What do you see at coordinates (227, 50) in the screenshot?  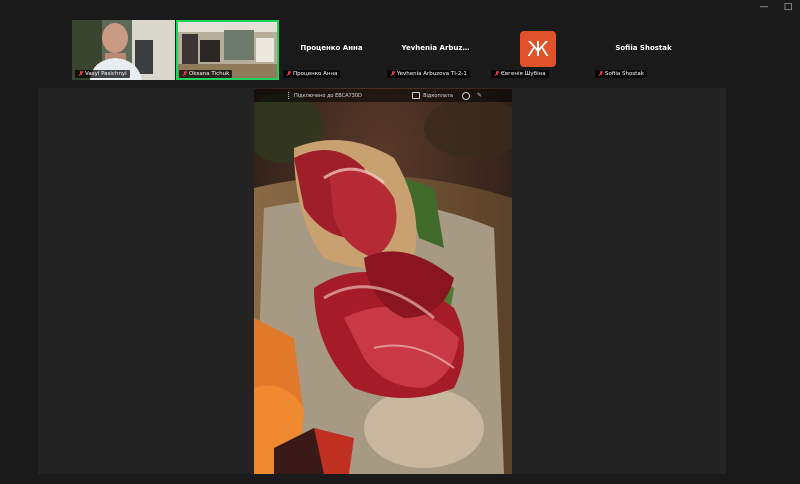 I see `participant-tile-2: Oksana Tichuk` at bounding box center [227, 50].